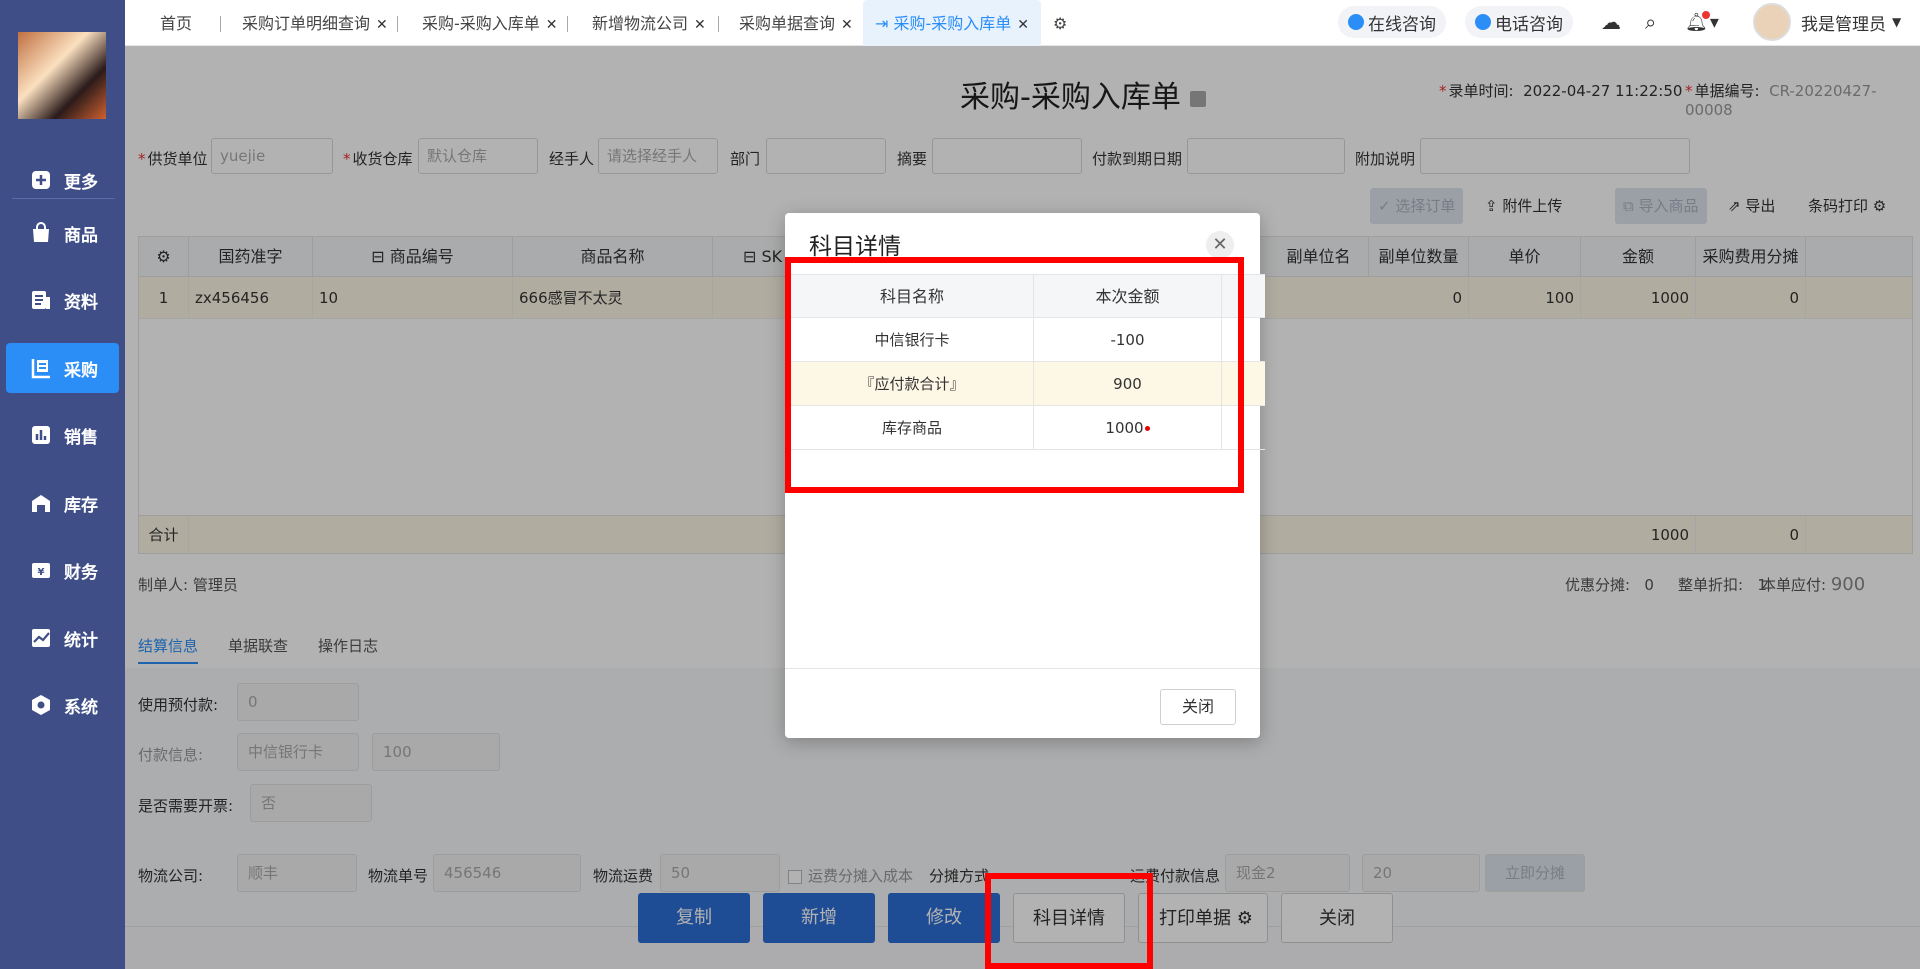  I want to click on sidebar-item-label: 更多, so click(81, 182).